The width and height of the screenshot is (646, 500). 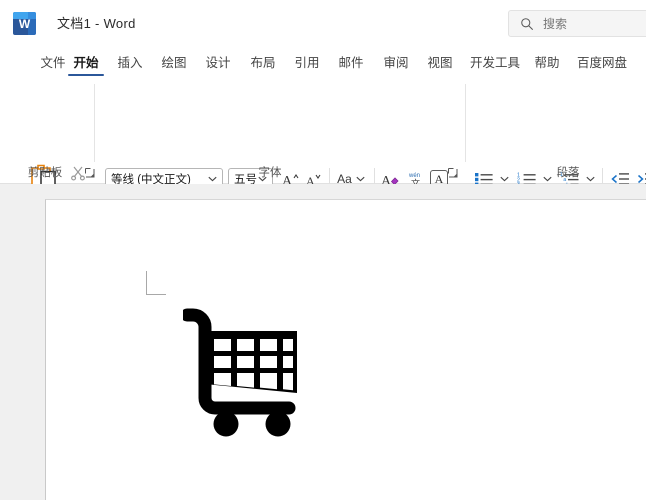 I want to click on tab-insert: 插入, so click(x=130, y=61).